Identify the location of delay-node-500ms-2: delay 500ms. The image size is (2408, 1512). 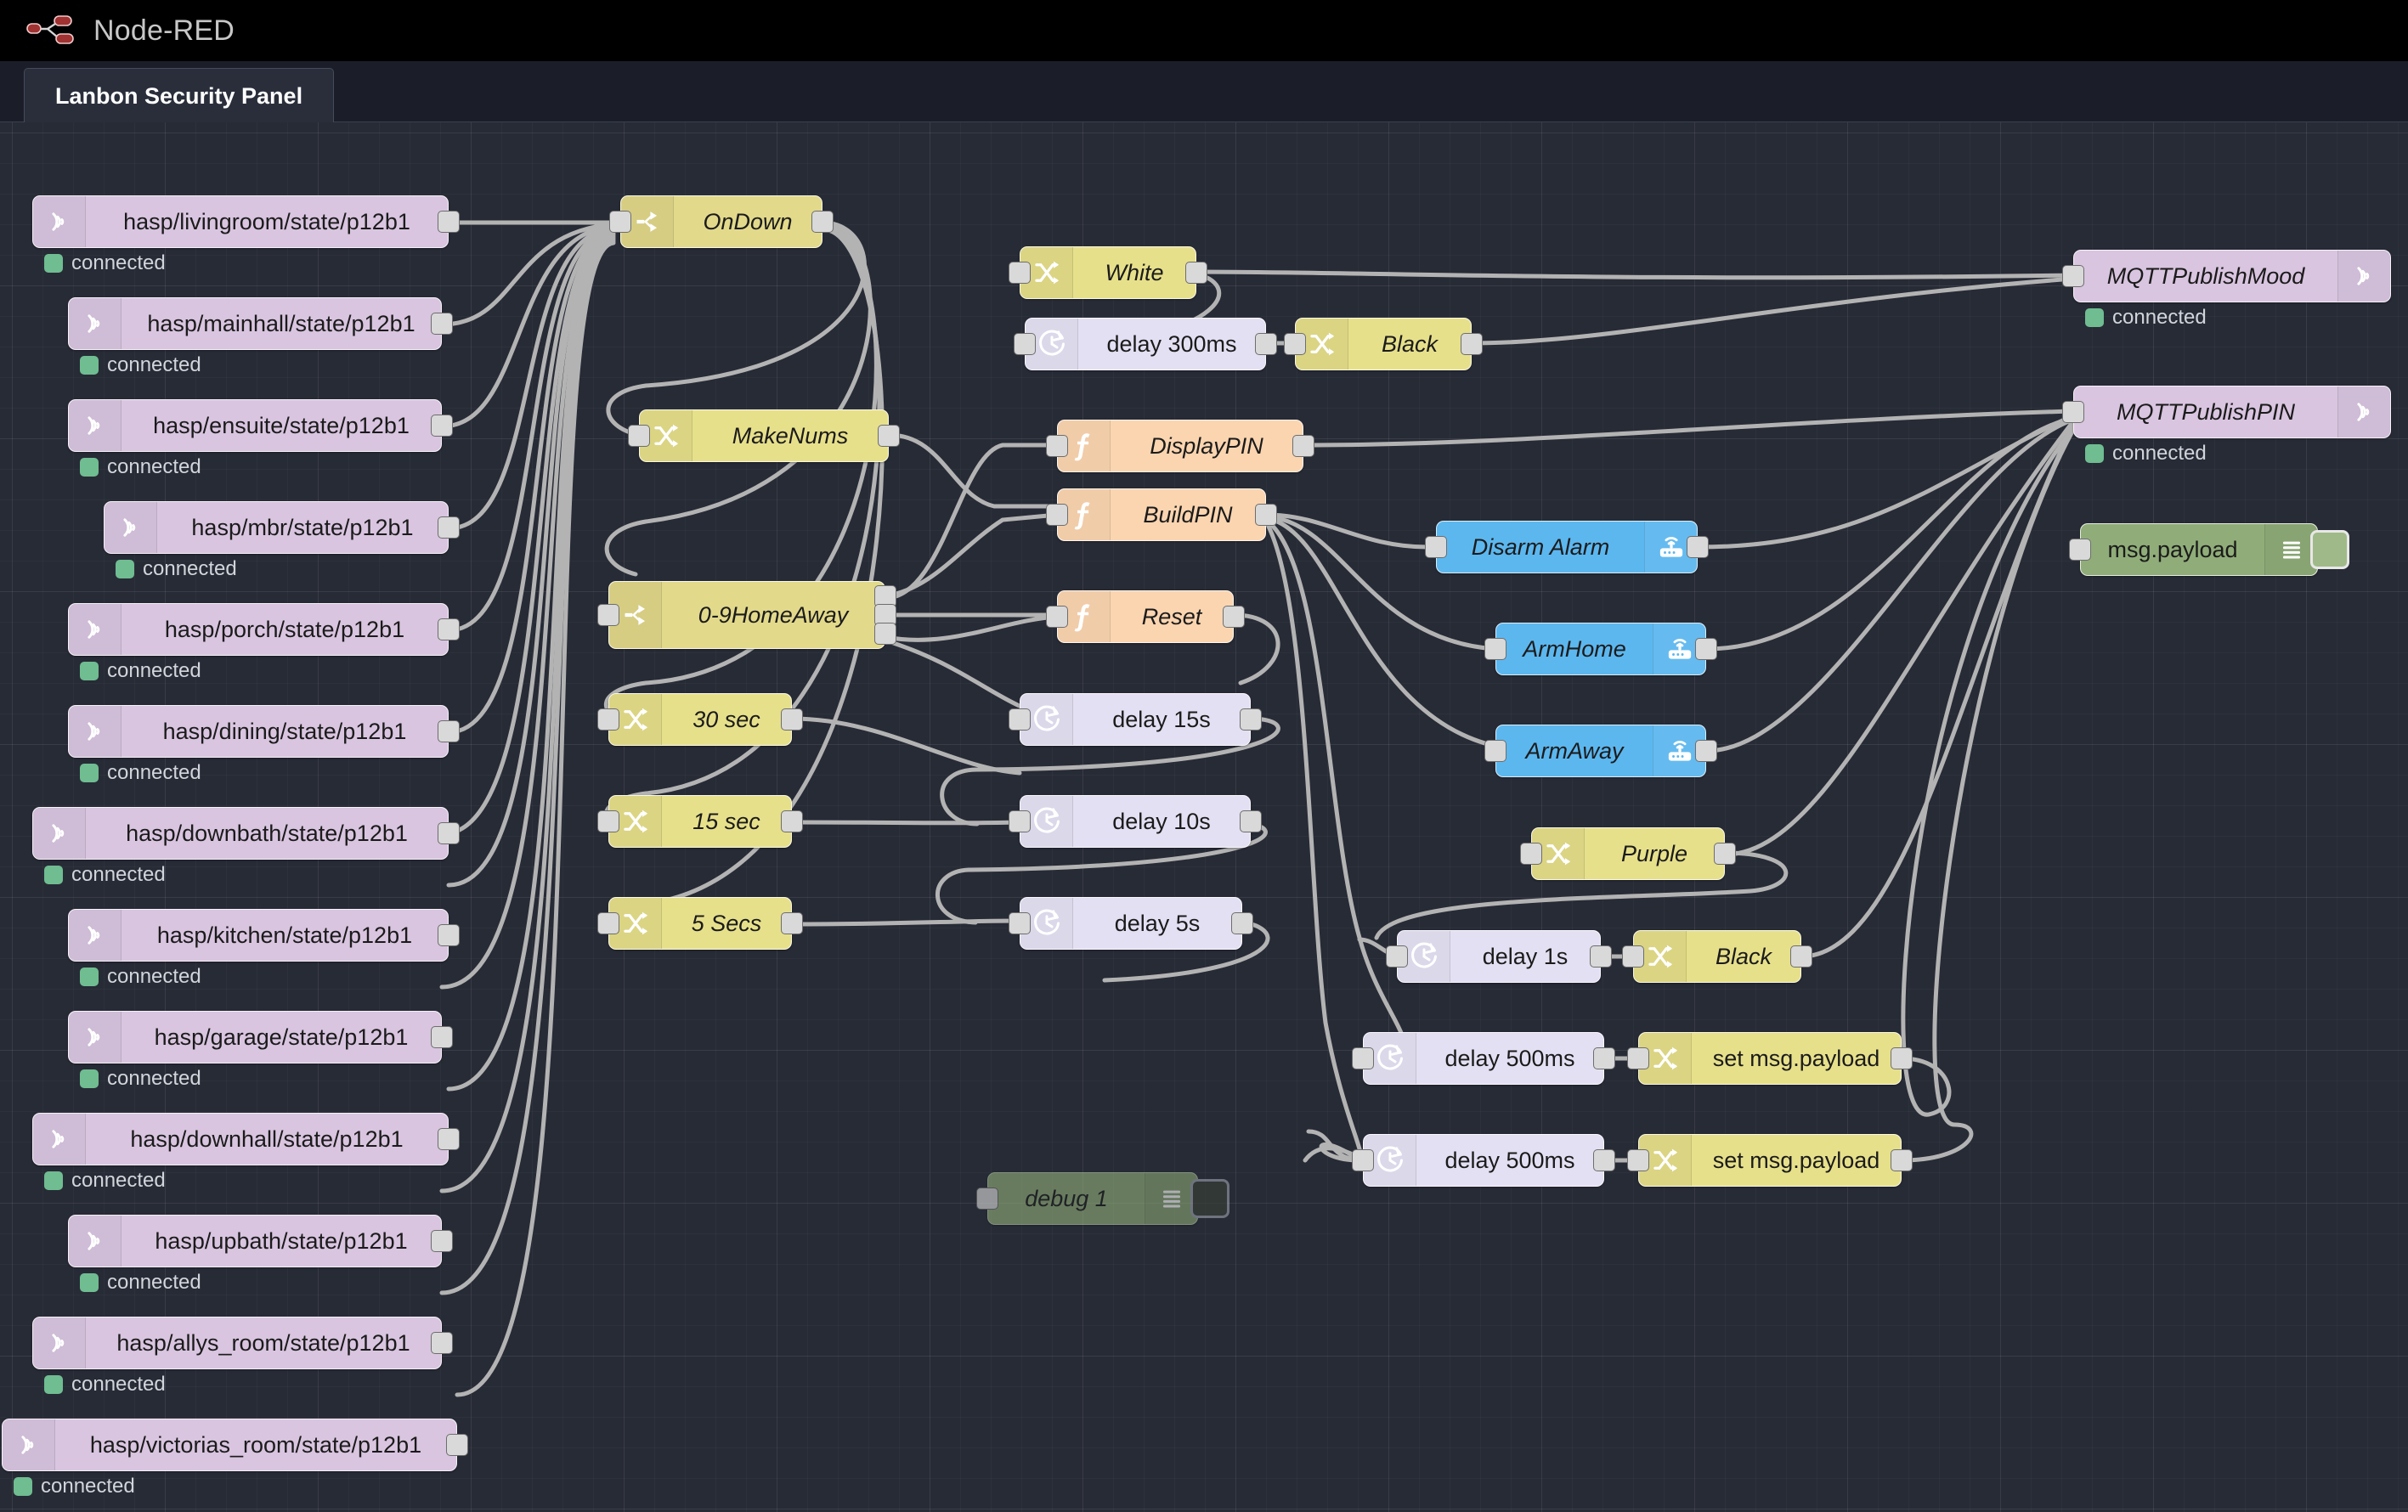
(1483, 1160).